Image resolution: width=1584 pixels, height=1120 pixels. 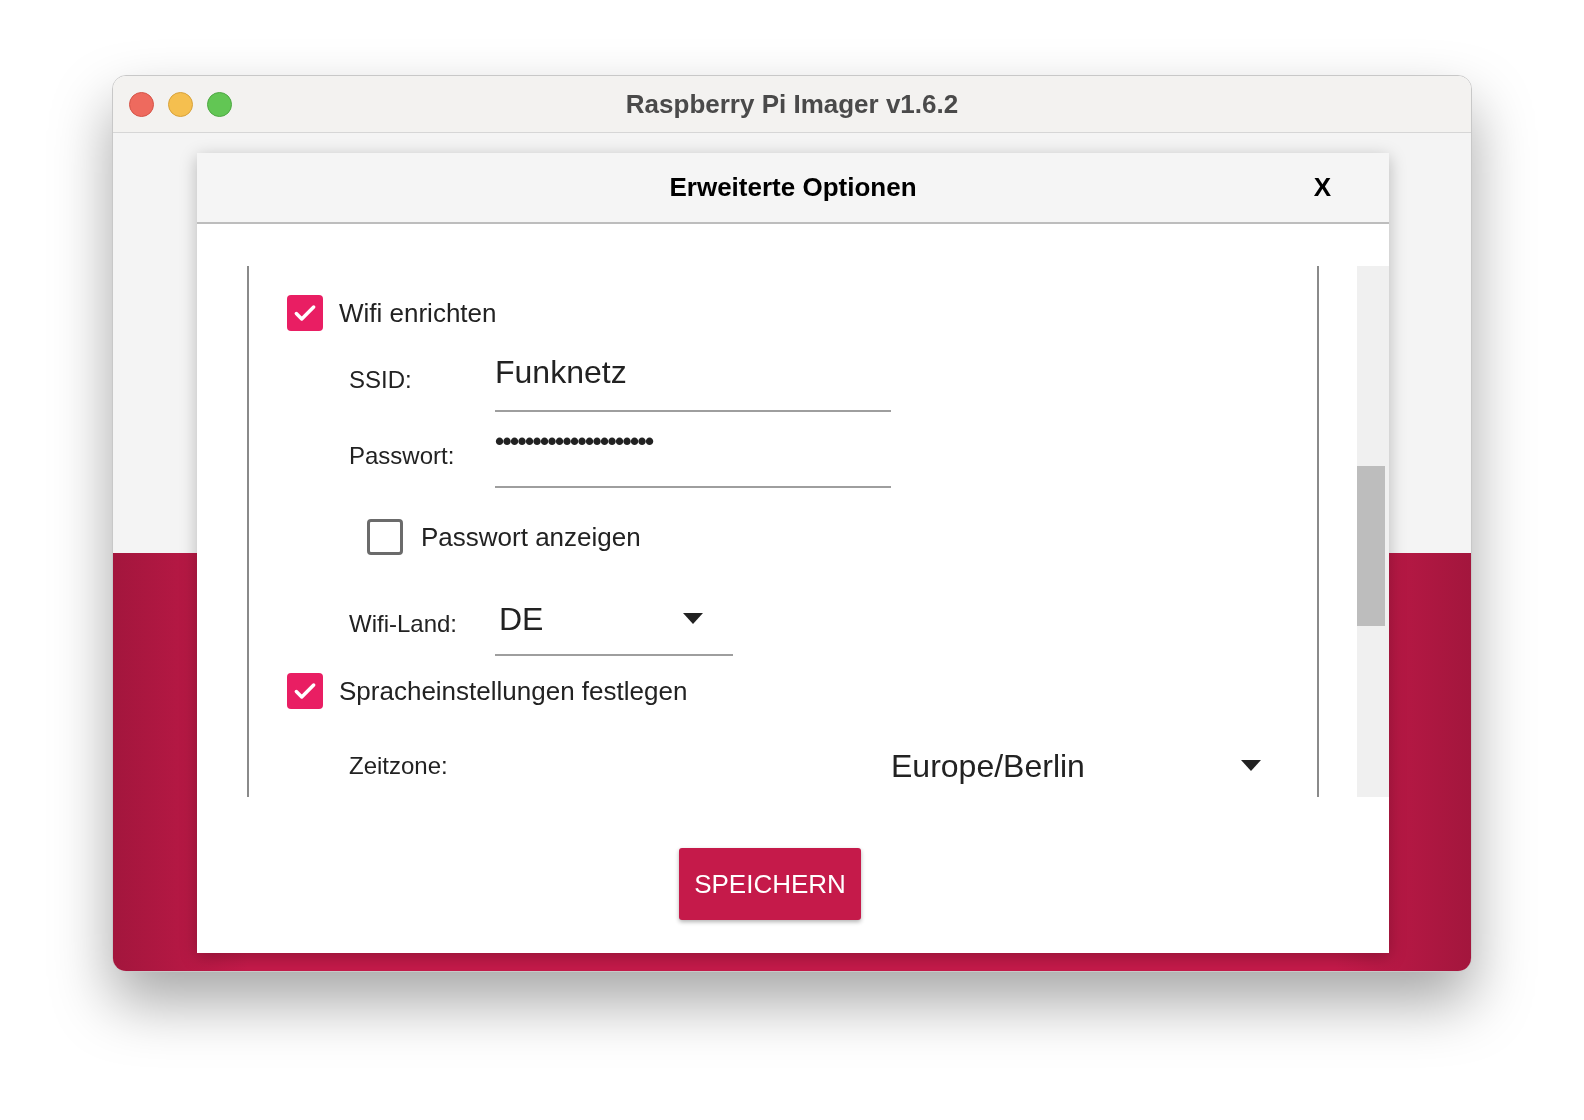 I want to click on save-button: SPEICHERN, so click(x=770, y=884).